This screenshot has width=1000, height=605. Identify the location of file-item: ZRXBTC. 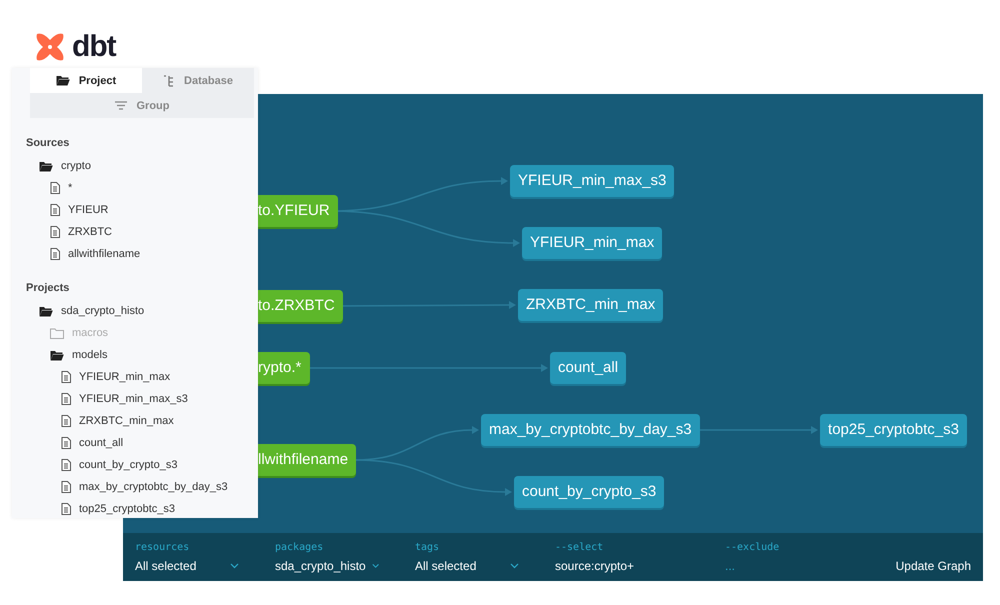
(147, 232).